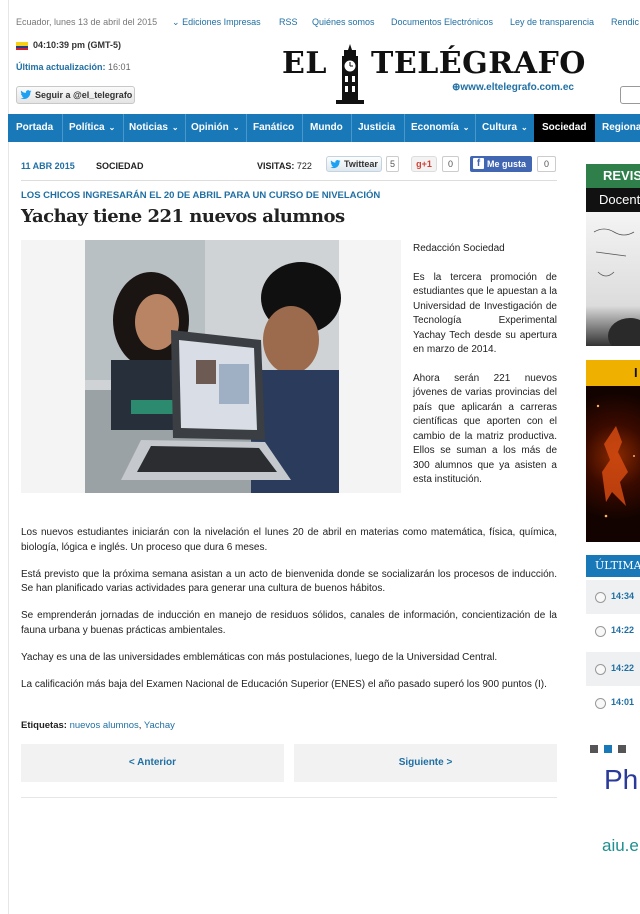 The height and width of the screenshot is (914, 640). What do you see at coordinates (304, 63) in the screenshot?
I see `logo-text-el: EL` at bounding box center [304, 63].